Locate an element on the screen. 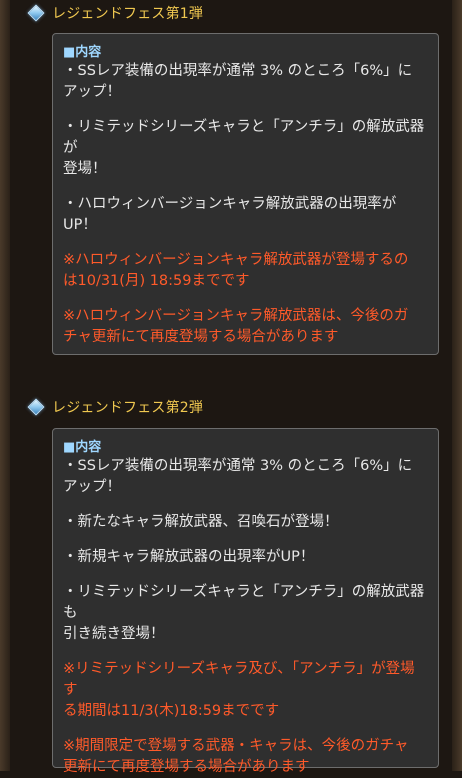 The width and height of the screenshot is (462, 778). section-header-1: レジェンドフェス第1弾 is located at coordinates (115, 13).